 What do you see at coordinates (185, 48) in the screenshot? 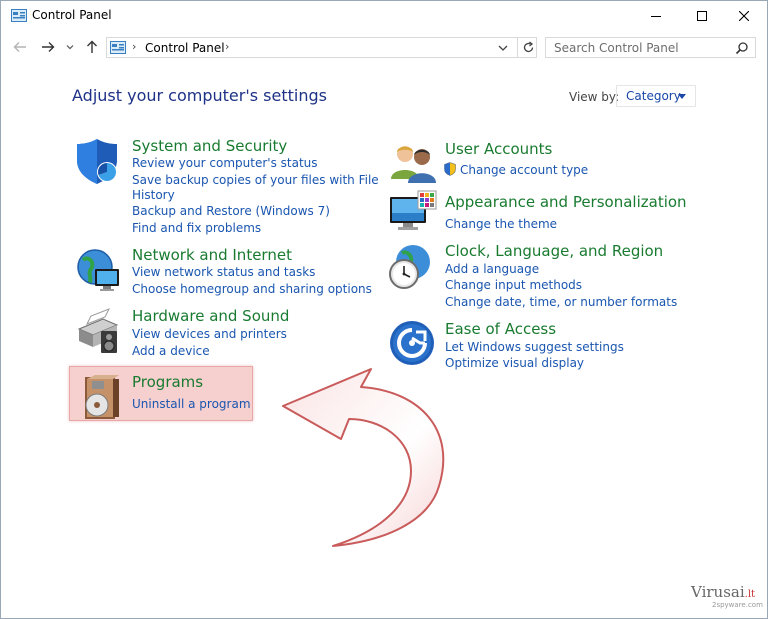
I see `breadcrumb-control-panel: Control Panel` at bounding box center [185, 48].